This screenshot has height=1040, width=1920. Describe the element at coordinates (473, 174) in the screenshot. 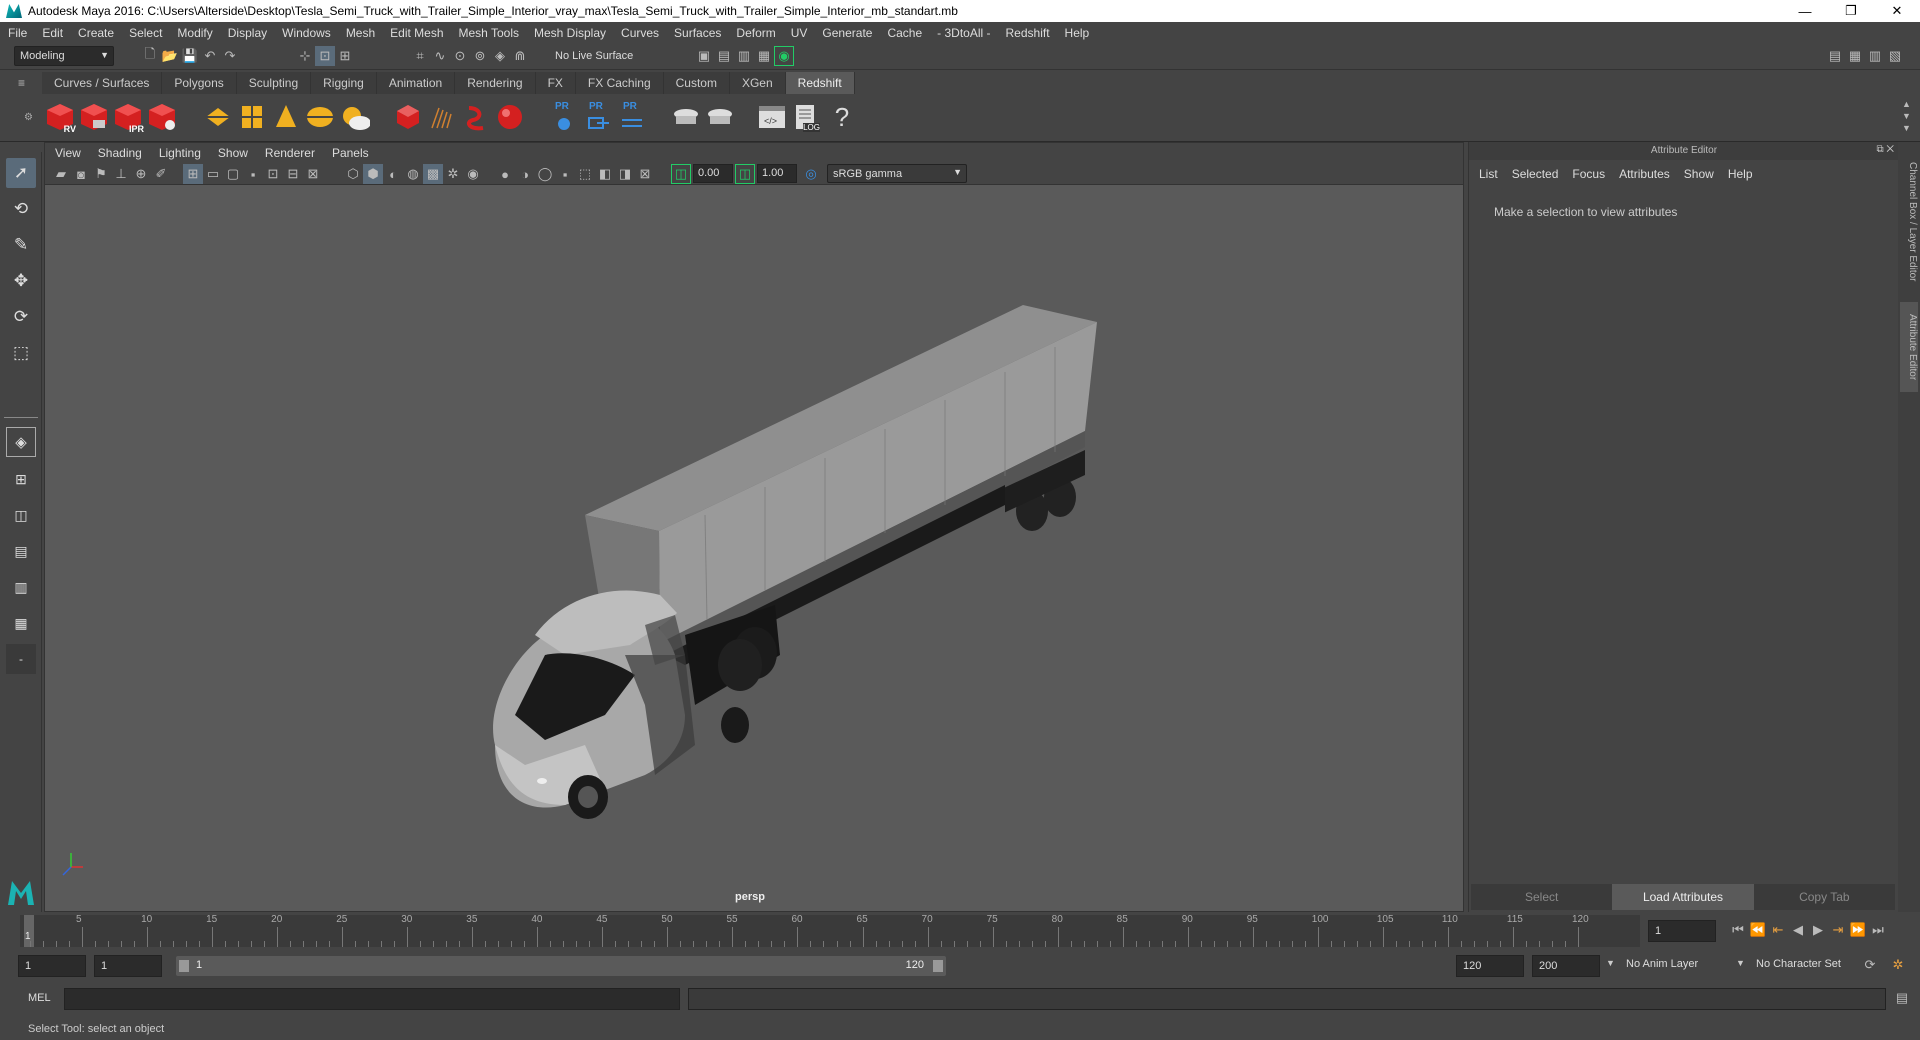

I see `shadows-icon: ◉` at that location.